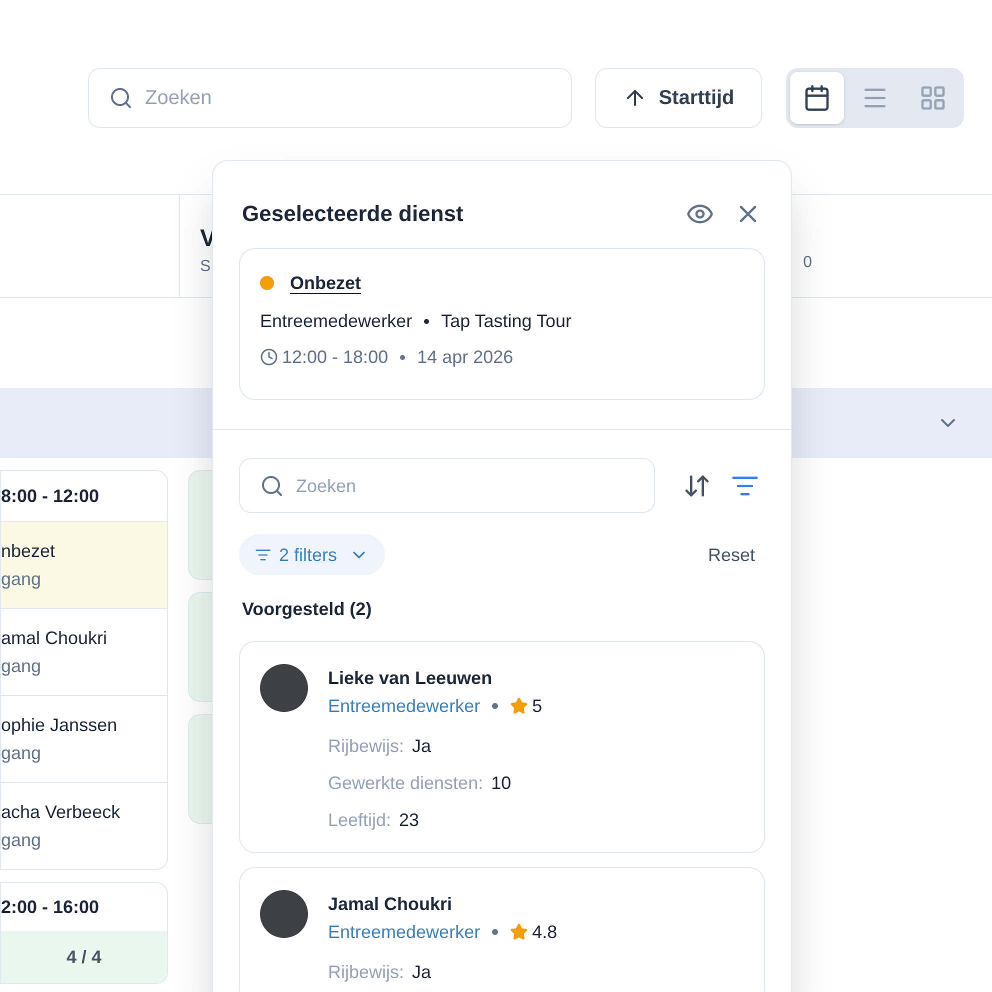 Image resolution: width=992 pixels, height=992 pixels. I want to click on candidate-name: Lieke van Leeuwen, so click(411, 678).